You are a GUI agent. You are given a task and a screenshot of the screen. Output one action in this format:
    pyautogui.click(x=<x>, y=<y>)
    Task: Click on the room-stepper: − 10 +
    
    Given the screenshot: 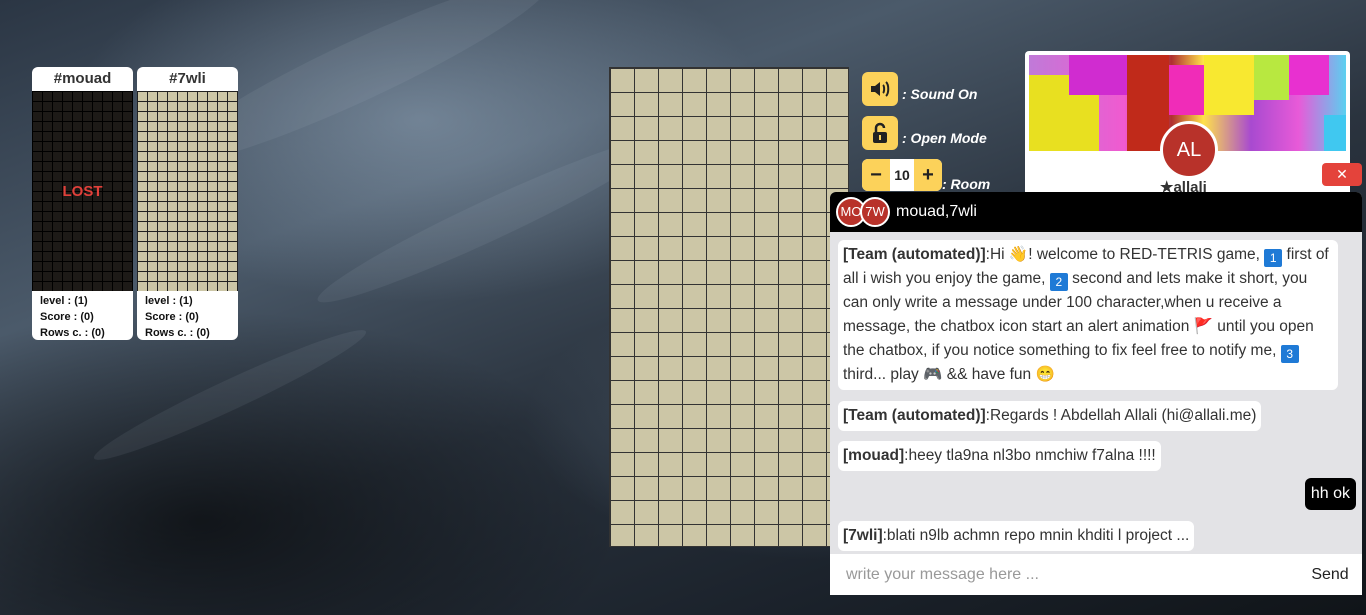 What is the action you would take?
    pyautogui.click(x=902, y=175)
    